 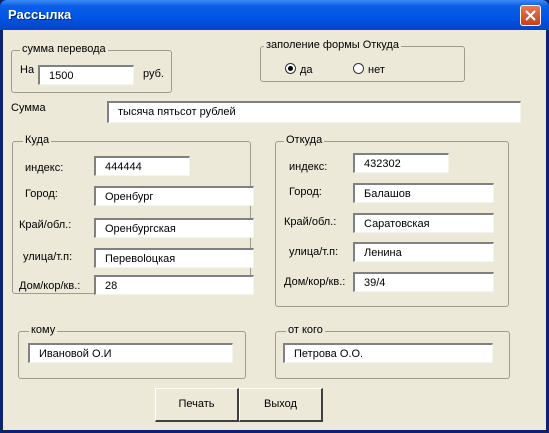 What do you see at coordinates (423, 223) in the screenshot?
I see `from-region-input: Саратовская` at bounding box center [423, 223].